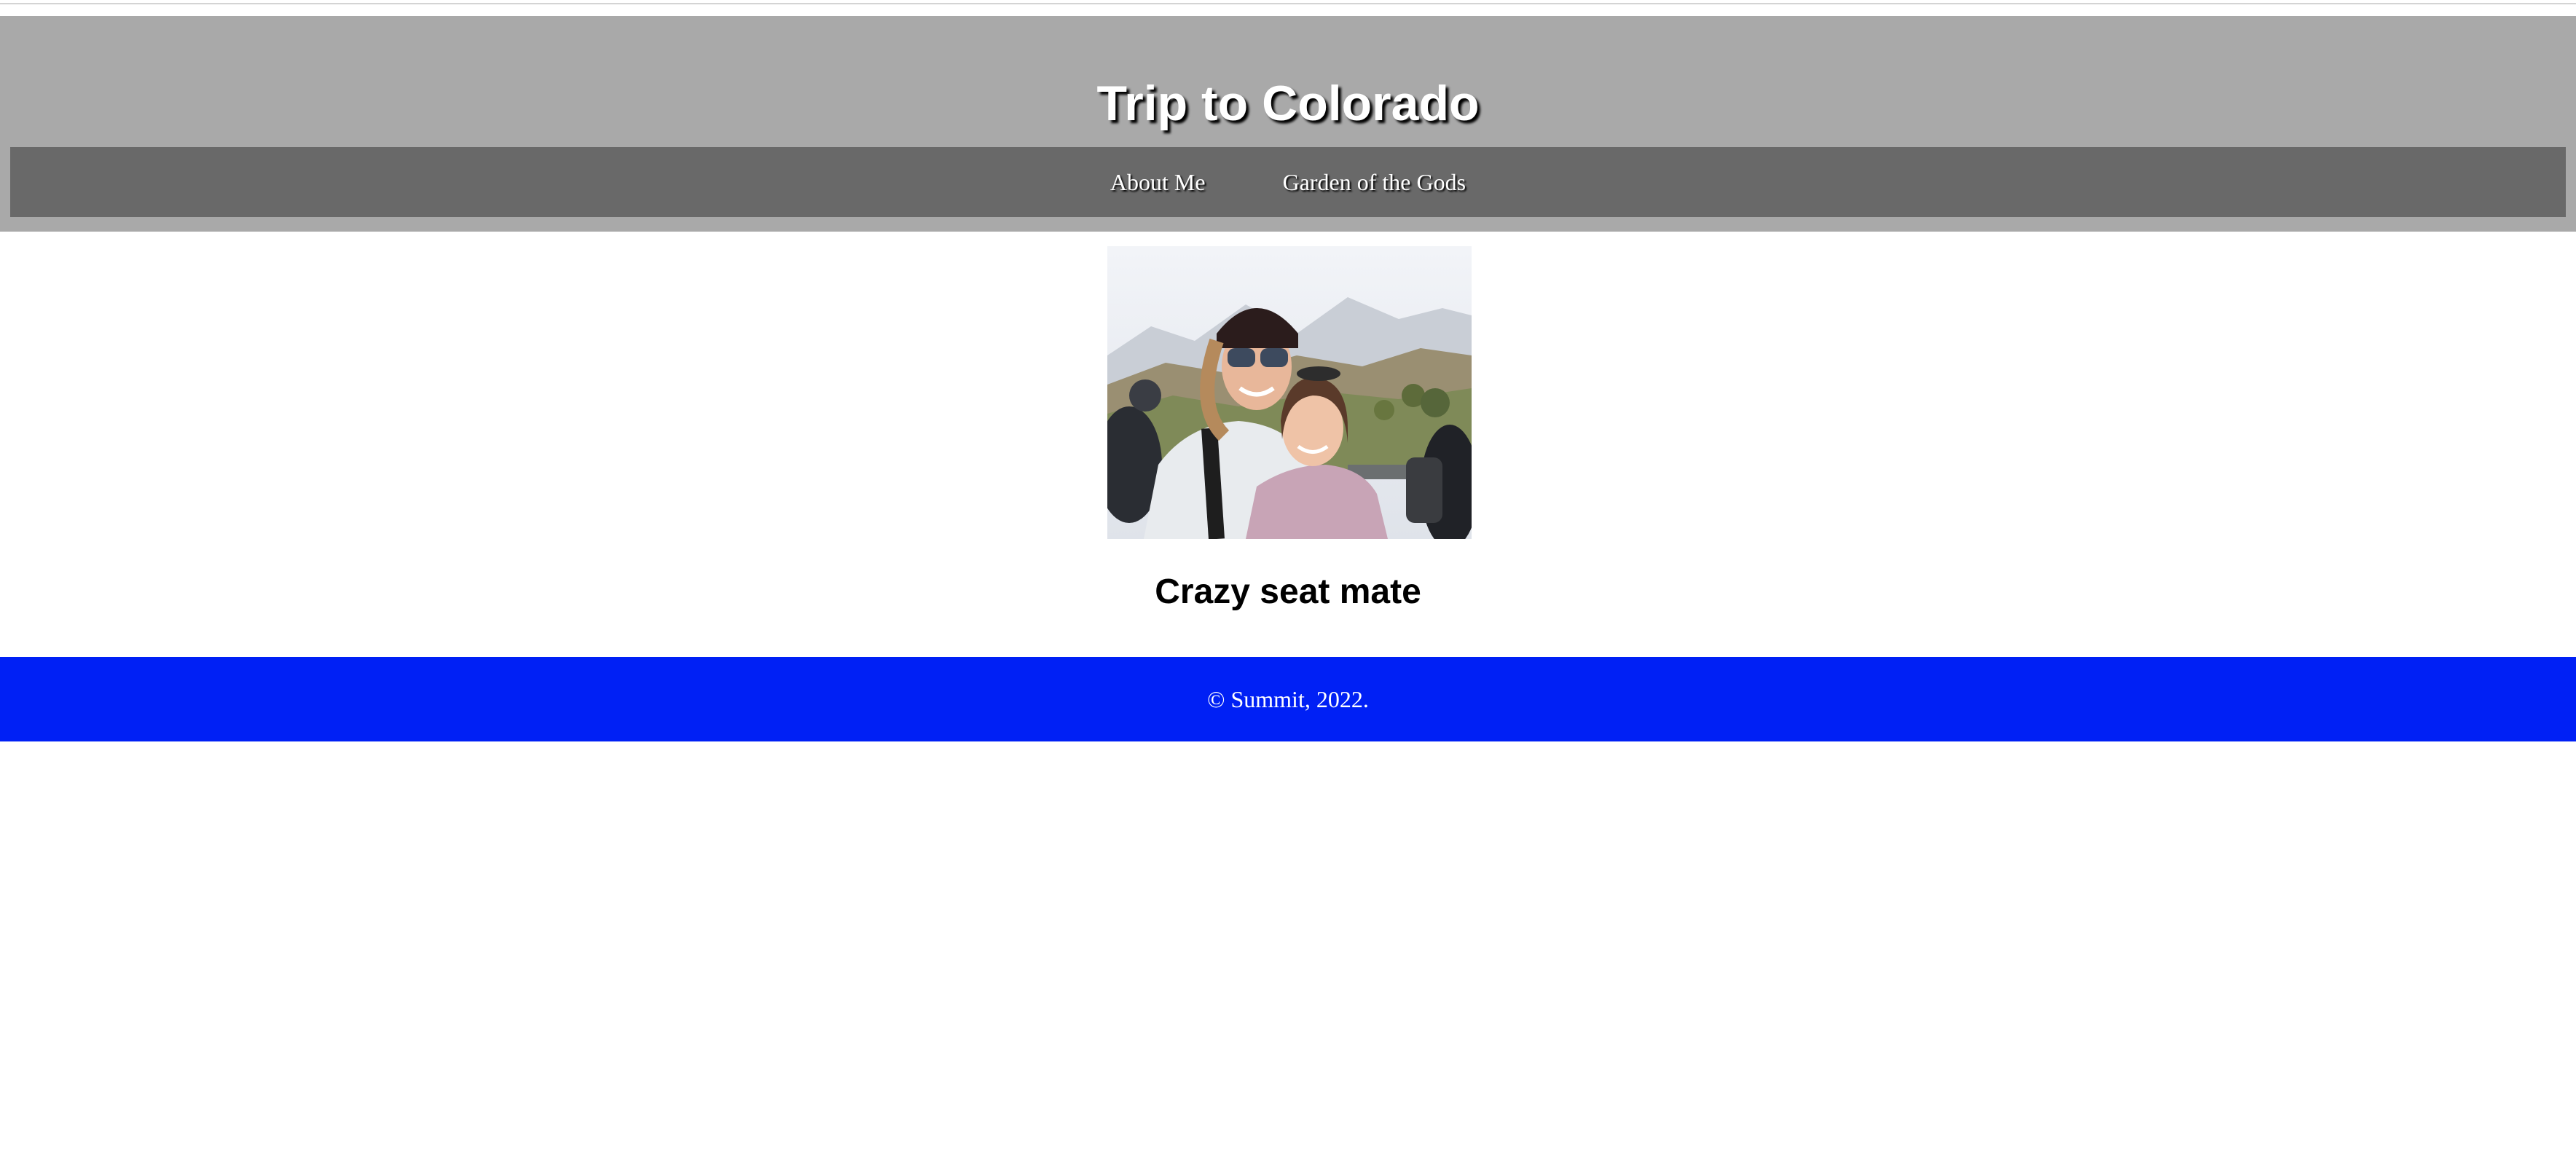 This screenshot has height=1161, width=2576. I want to click on site-footer: © Summit, 2022., so click(1288, 699).